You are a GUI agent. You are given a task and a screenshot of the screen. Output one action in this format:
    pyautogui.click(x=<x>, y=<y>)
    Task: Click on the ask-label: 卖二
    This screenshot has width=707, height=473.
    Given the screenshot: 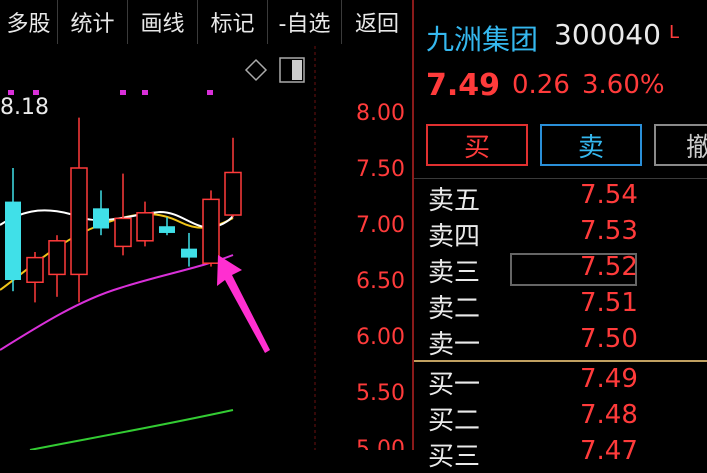 What is the action you would take?
    pyautogui.click(x=454, y=309)
    